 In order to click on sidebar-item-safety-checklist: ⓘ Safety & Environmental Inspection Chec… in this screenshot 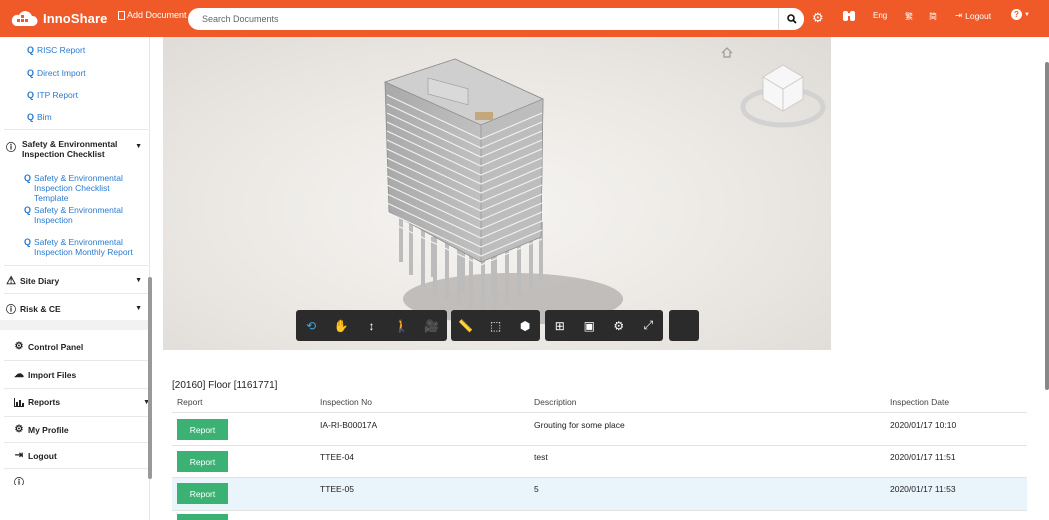, I will do `click(76, 149)`.